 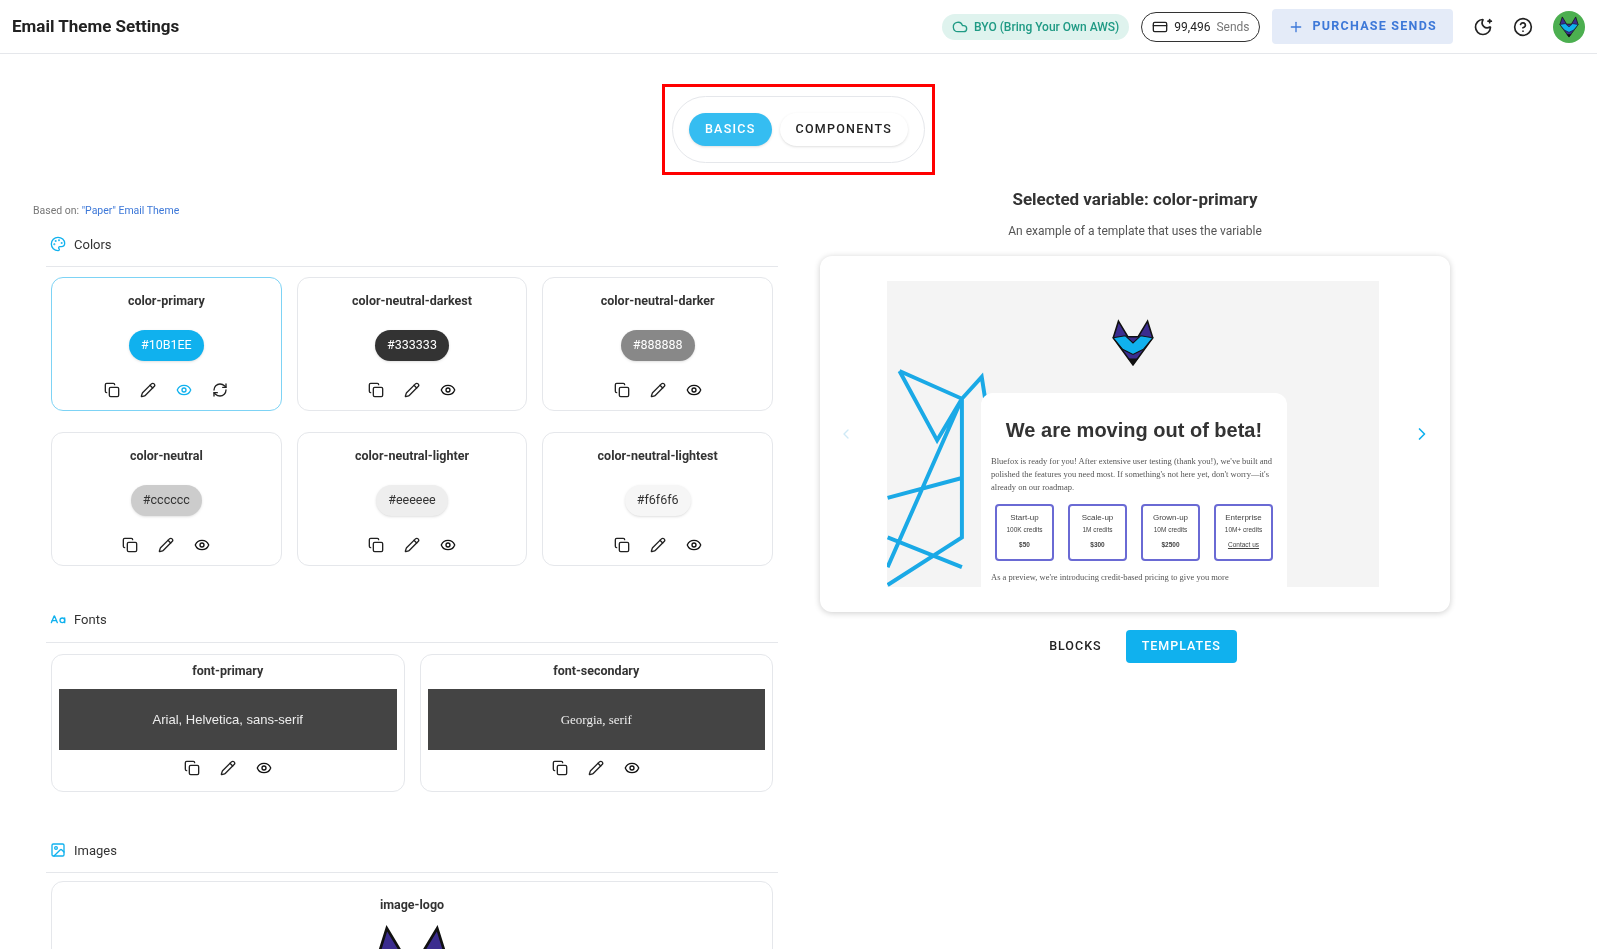 I want to click on email-footer-text: As a preview, we're introducing credit-based pricing to give you more, so click(x=1110, y=577).